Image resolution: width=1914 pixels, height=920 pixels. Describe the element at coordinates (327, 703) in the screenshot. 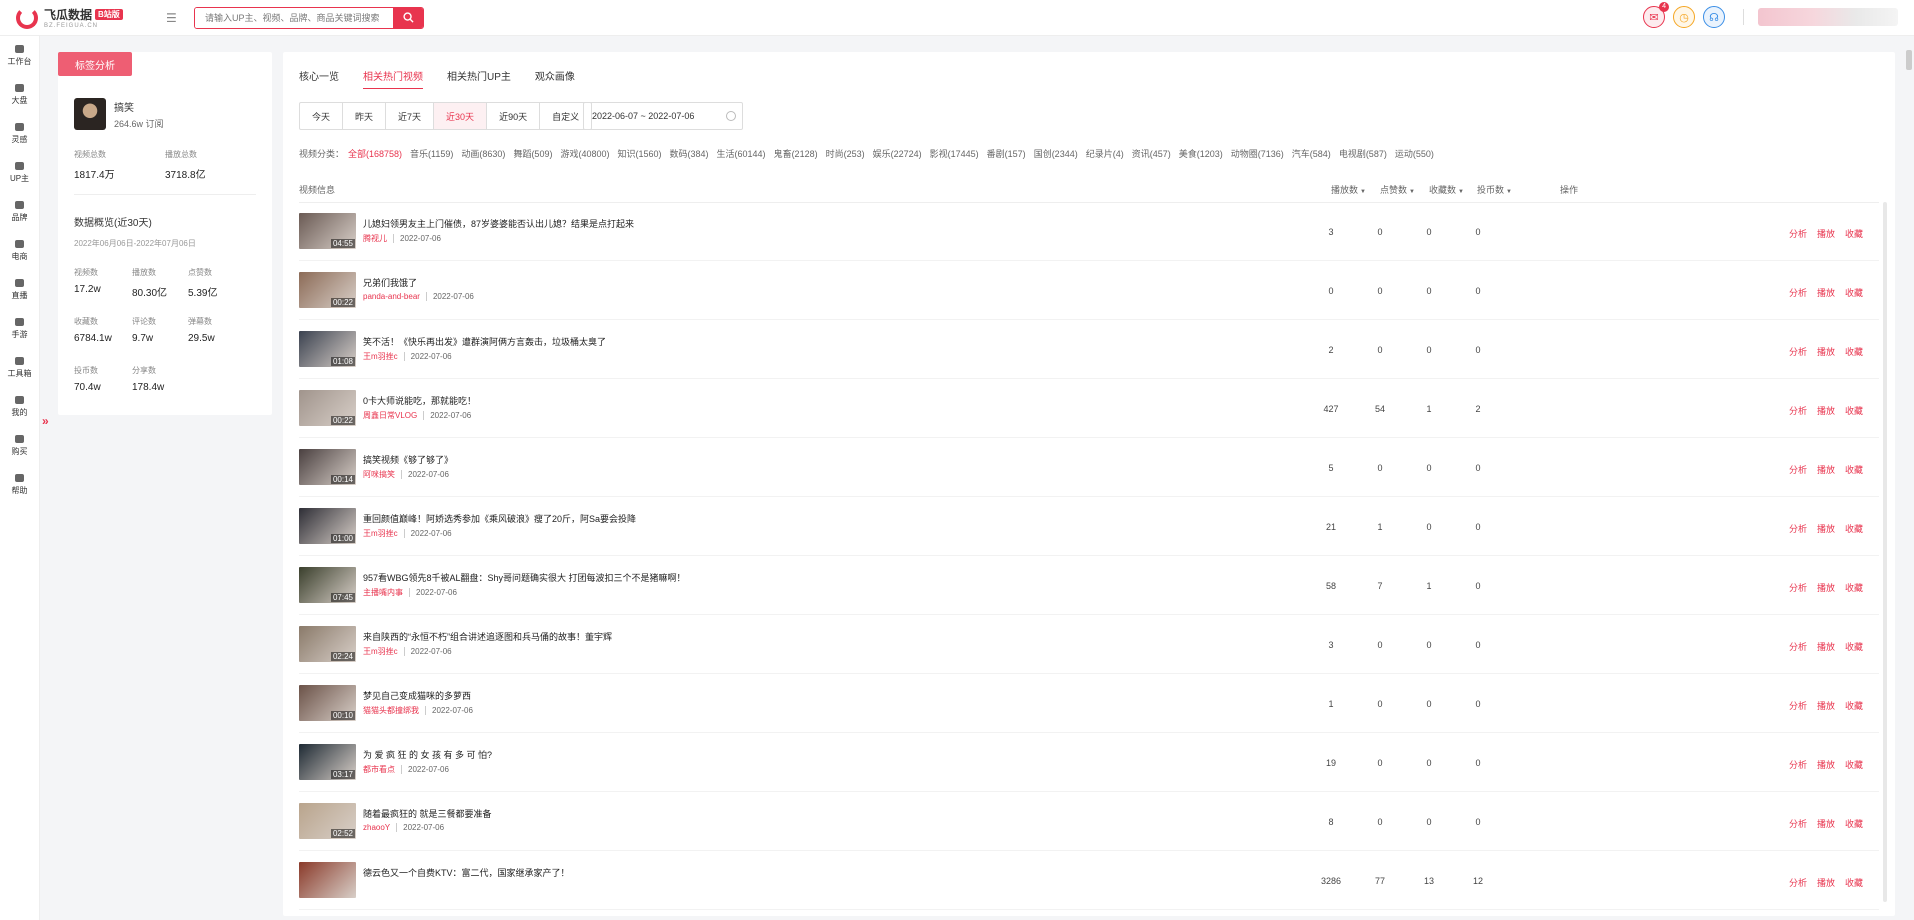

I see `video-thumbnail: 00:10` at that location.